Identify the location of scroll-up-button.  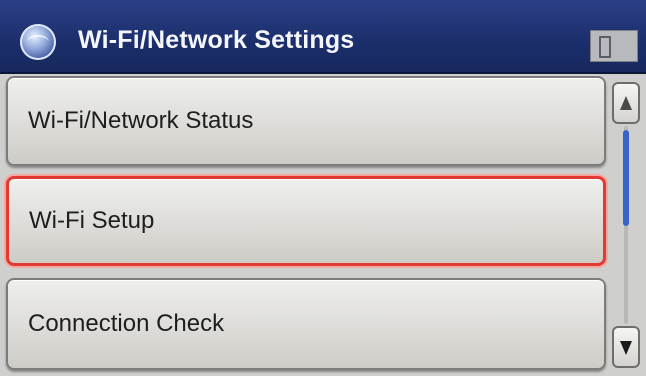
(626, 103).